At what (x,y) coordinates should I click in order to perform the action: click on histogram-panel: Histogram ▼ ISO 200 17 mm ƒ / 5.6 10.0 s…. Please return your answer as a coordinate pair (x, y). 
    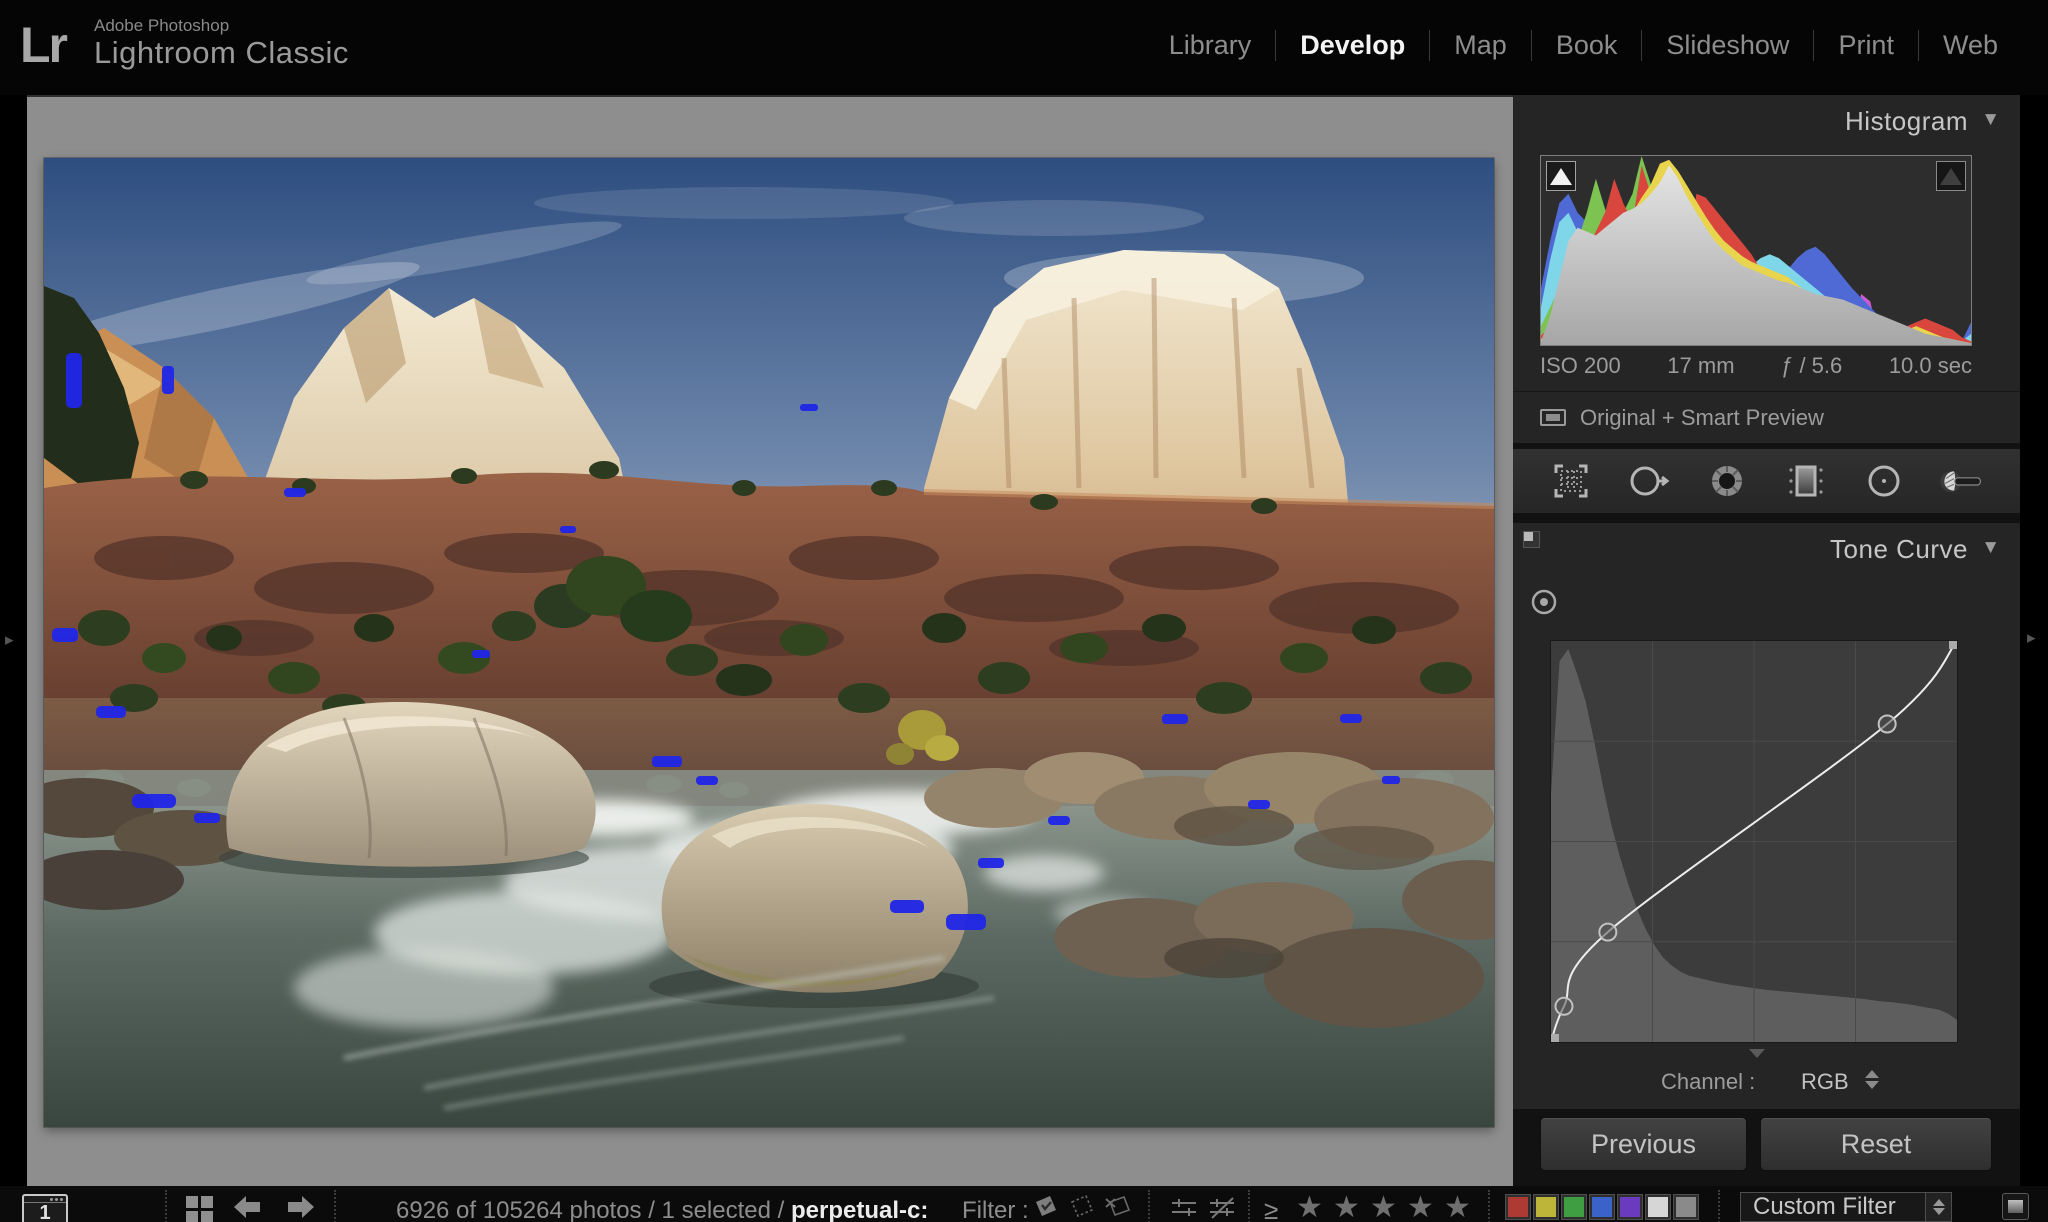
    Looking at the image, I should click on (1766, 269).